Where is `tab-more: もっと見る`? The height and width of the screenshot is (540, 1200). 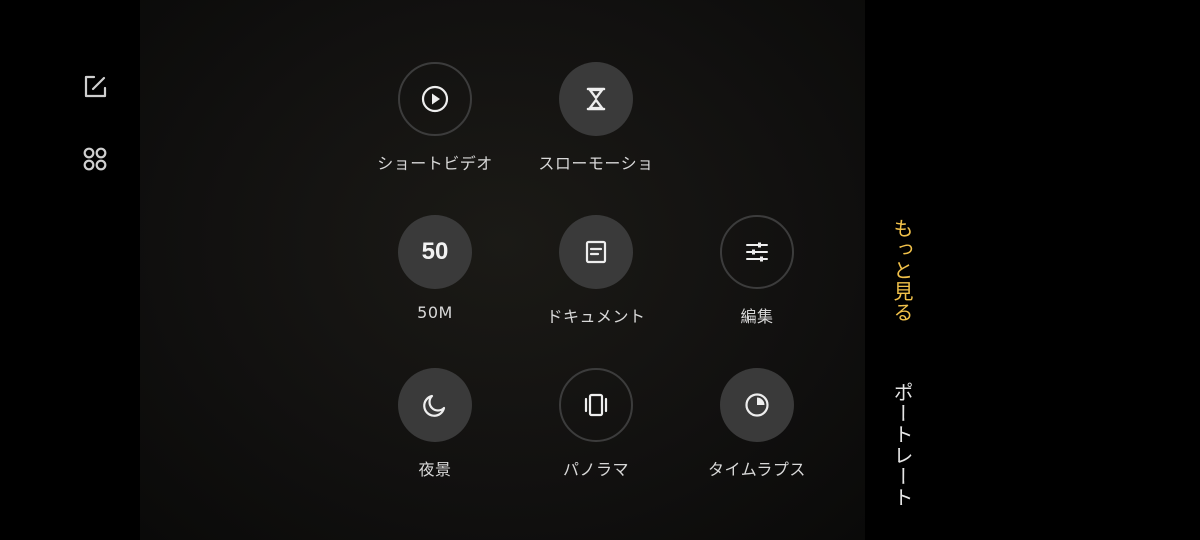
tab-more: もっと見る is located at coordinates (902, 270).